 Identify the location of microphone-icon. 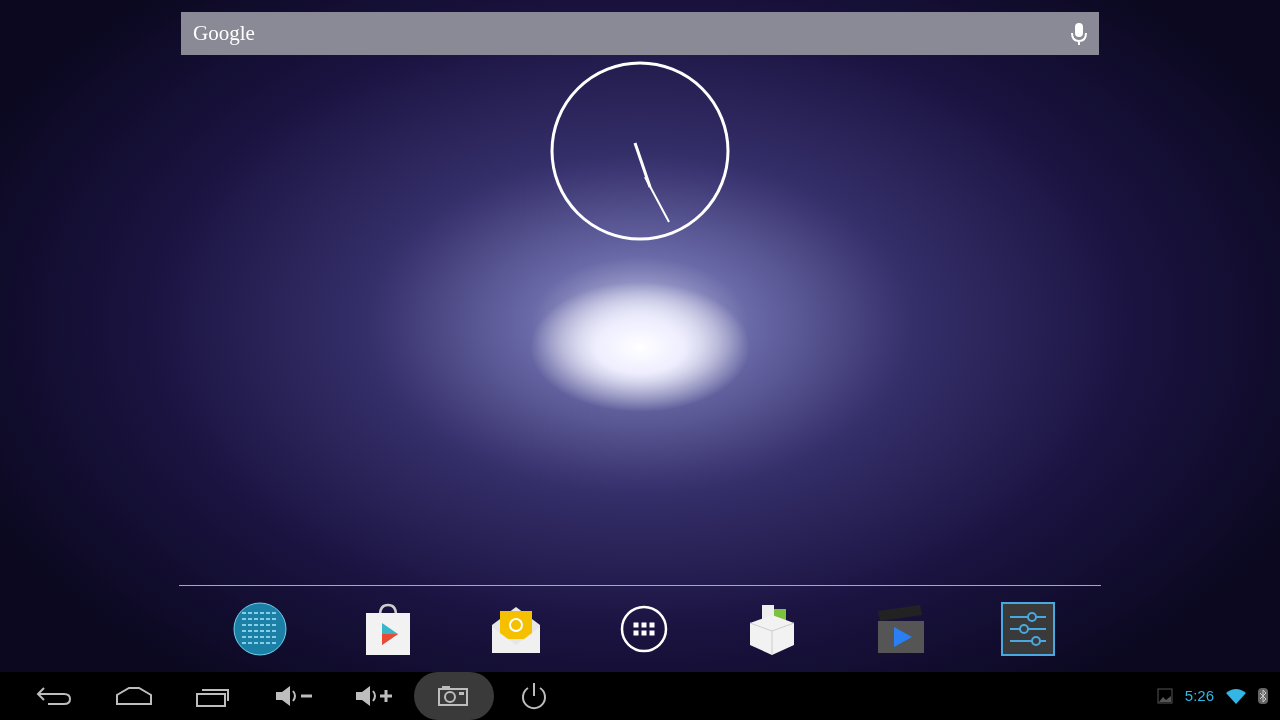
(1079, 33).